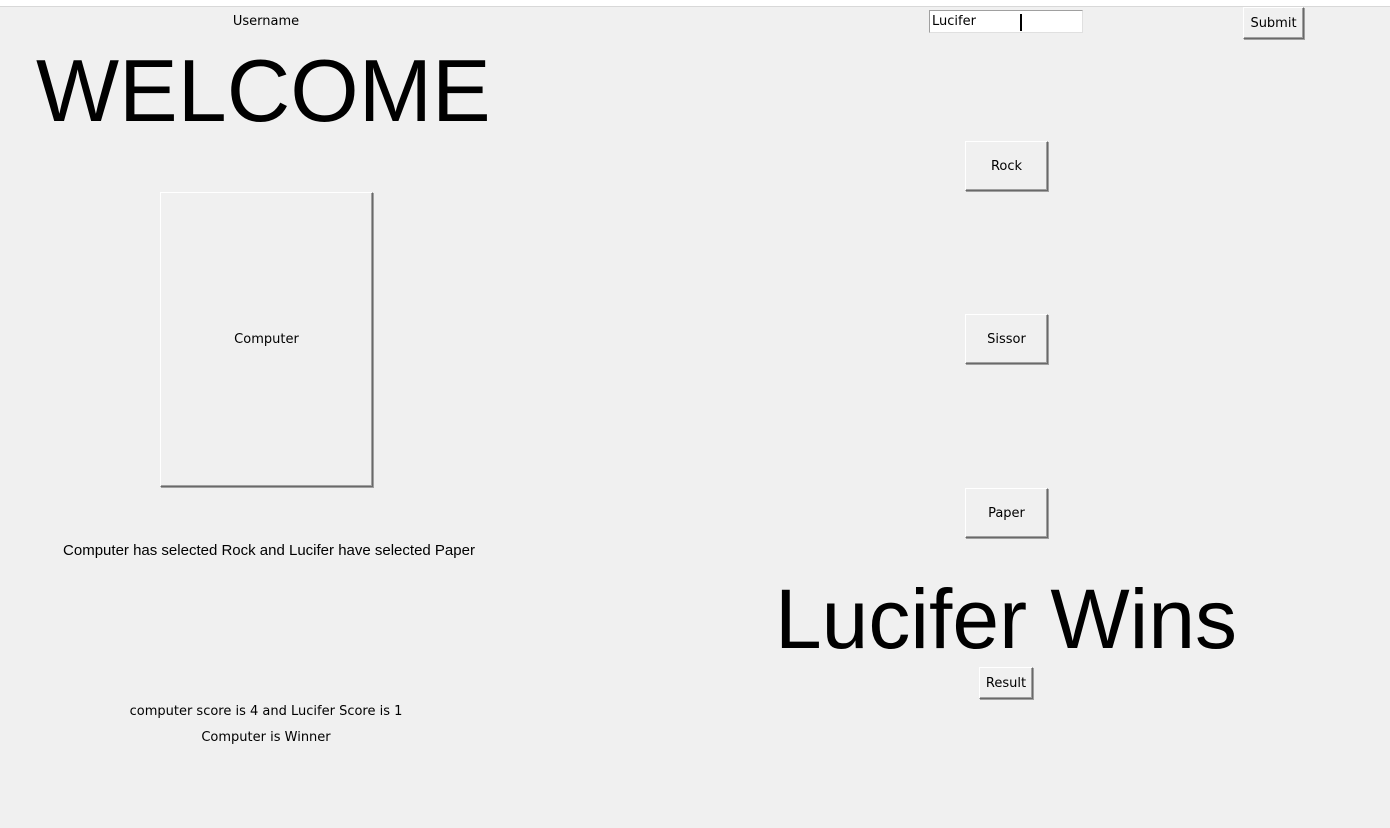 The height and width of the screenshot is (828, 1390). Describe the element at coordinates (1273, 23) in the screenshot. I see `submit-button: Submit` at that location.